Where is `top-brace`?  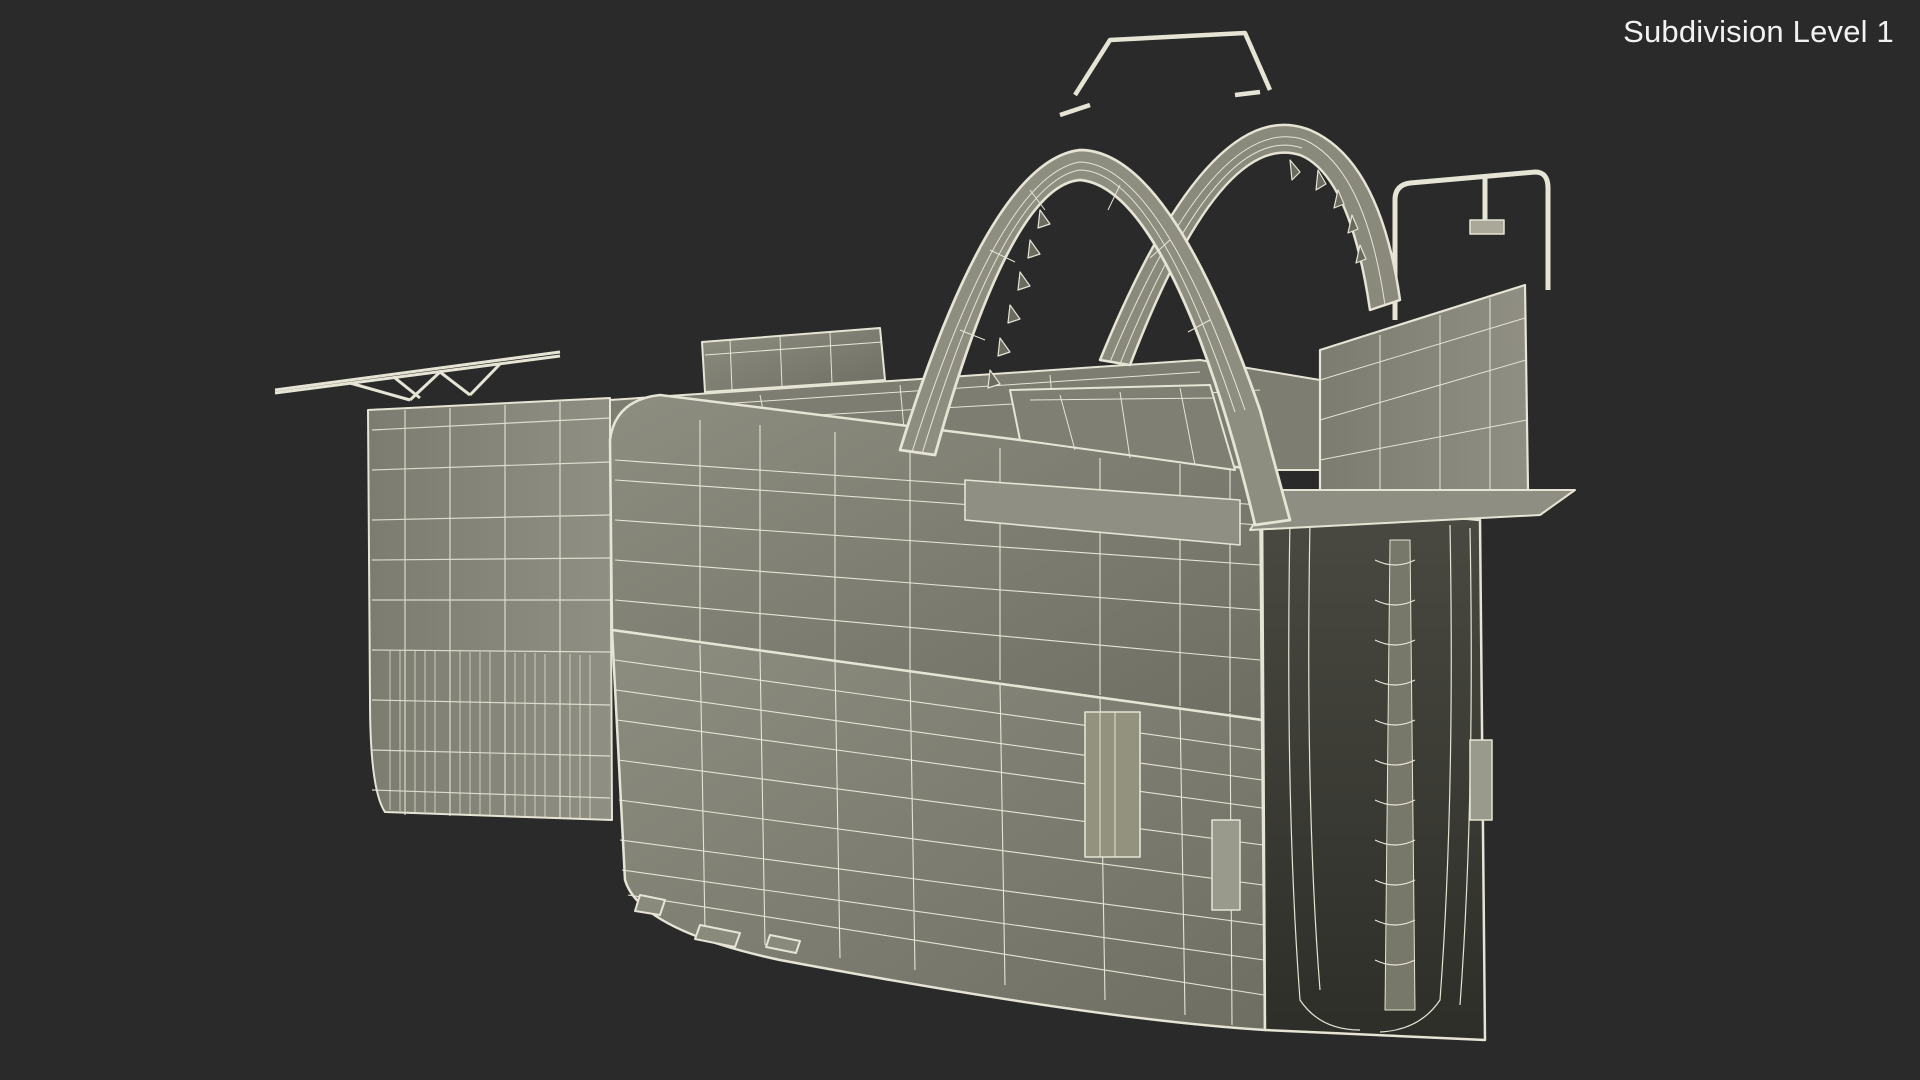 top-brace is located at coordinates (1166, 74).